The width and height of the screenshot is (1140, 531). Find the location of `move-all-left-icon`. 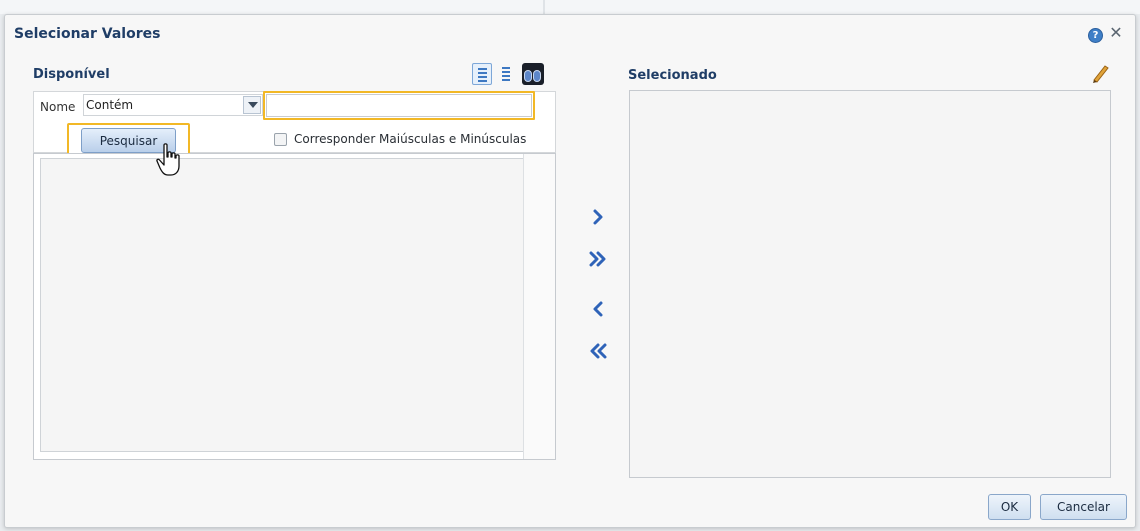

move-all-left-icon is located at coordinates (598, 351).